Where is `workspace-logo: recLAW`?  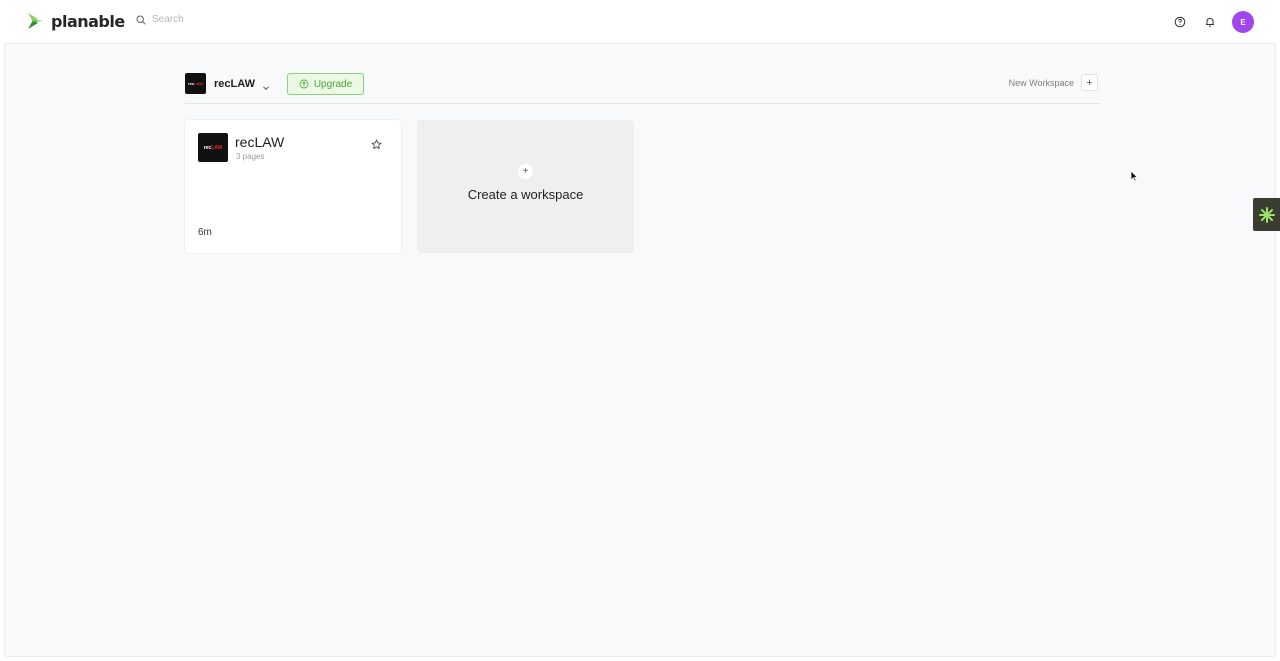 workspace-logo: recLAW is located at coordinates (195, 83).